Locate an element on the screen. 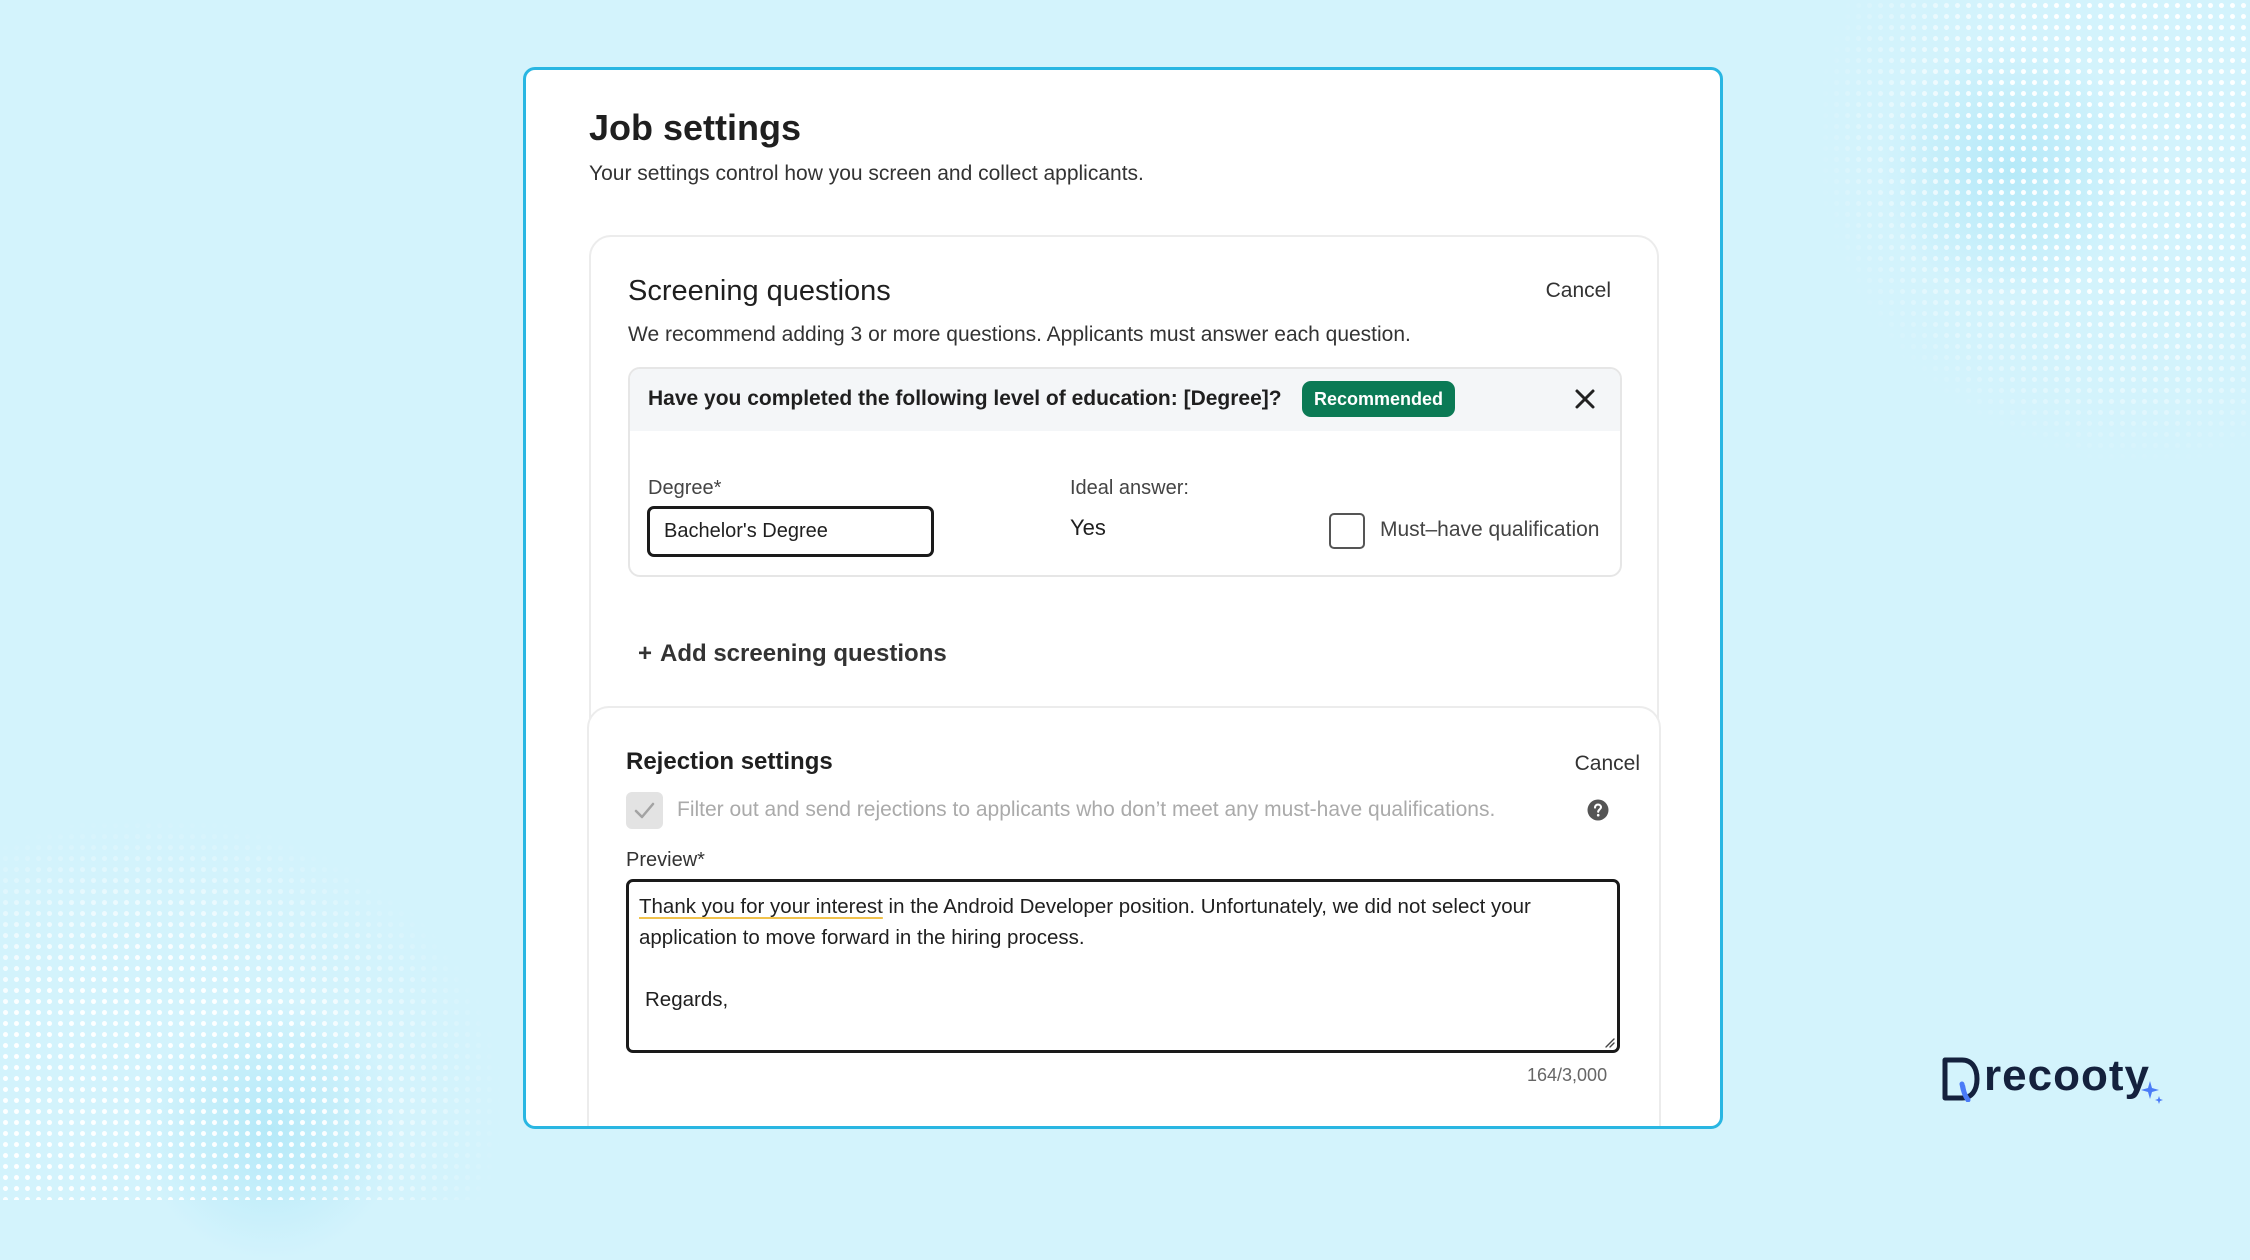 The width and height of the screenshot is (2250, 1260). degree-label: Degree* is located at coordinates (685, 488).